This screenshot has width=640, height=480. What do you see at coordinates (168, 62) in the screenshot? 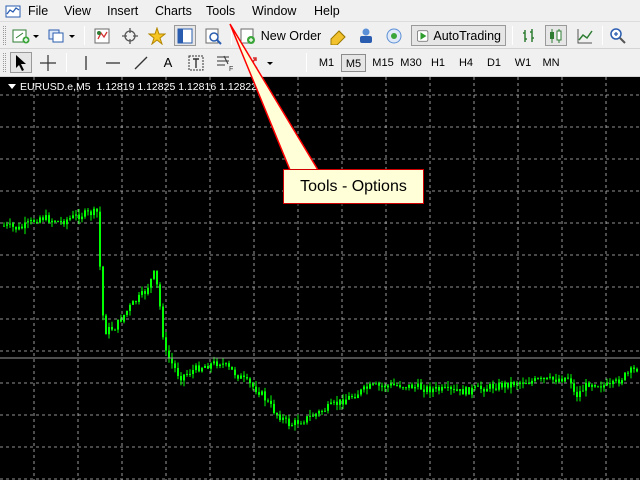
I see `text-tool-button: A` at bounding box center [168, 62].